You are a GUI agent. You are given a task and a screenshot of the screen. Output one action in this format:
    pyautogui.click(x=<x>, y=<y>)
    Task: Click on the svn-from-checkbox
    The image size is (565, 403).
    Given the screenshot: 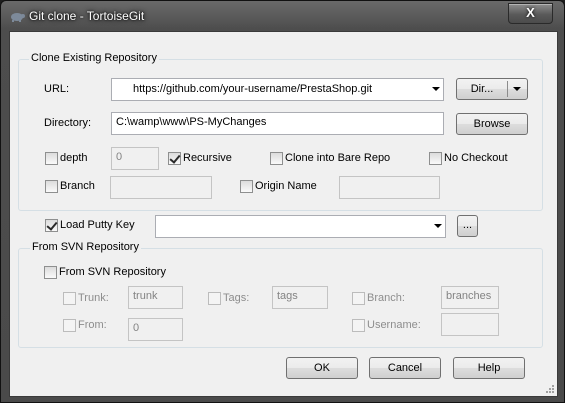 What is the action you would take?
    pyautogui.click(x=69, y=325)
    